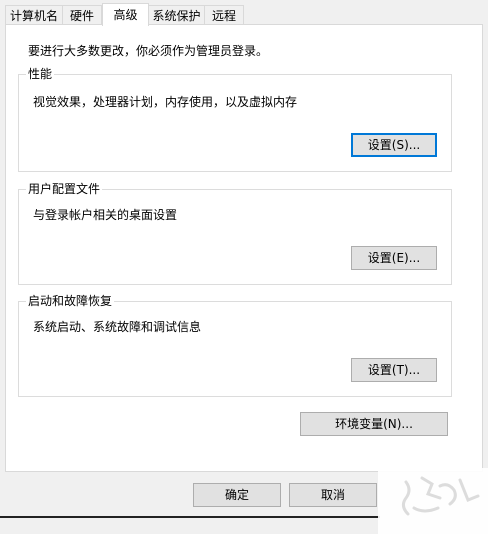  I want to click on tab-advanced: 高级, so click(125, 14).